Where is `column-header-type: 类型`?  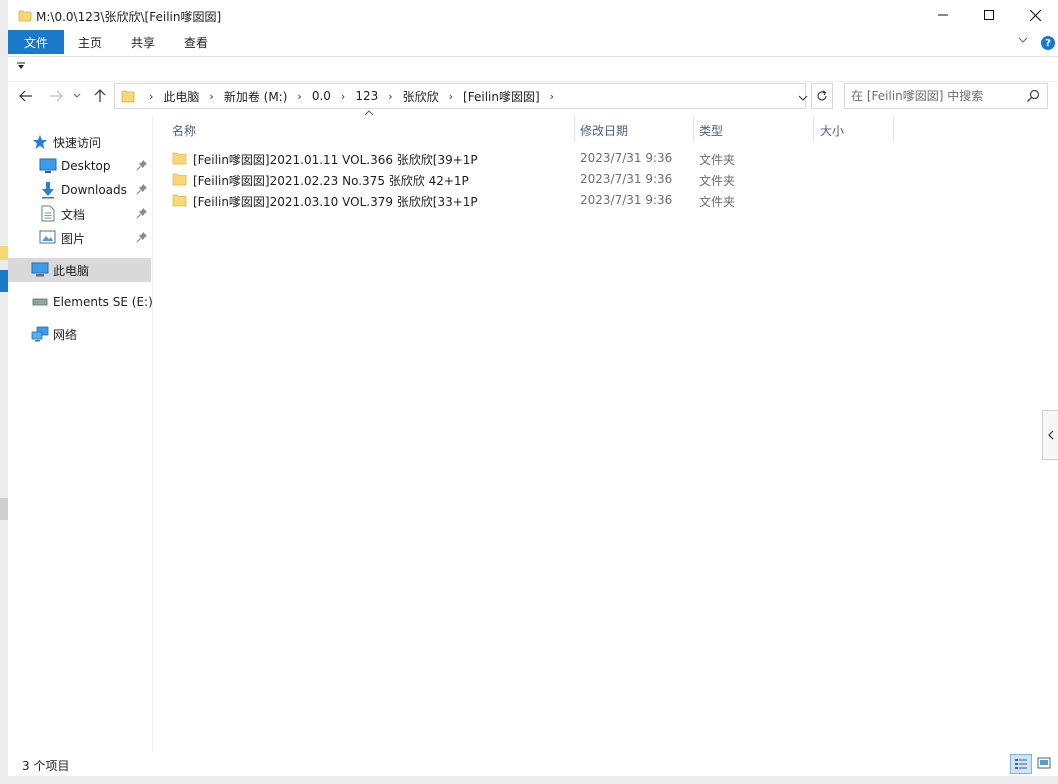
column-header-type: 类型 is located at coordinates (711, 130).